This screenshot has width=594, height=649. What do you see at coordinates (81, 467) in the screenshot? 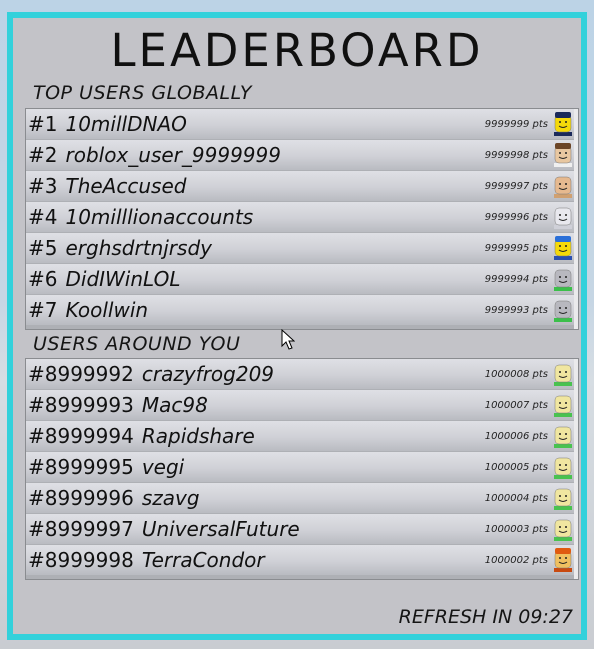
I see `rank-label: #8999995` at bounding box center [81, 467].